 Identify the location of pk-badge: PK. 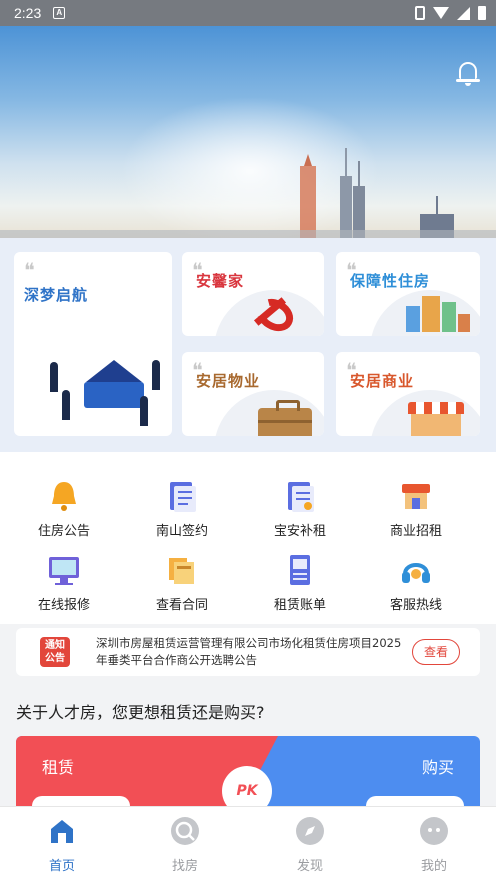
(247, 786).